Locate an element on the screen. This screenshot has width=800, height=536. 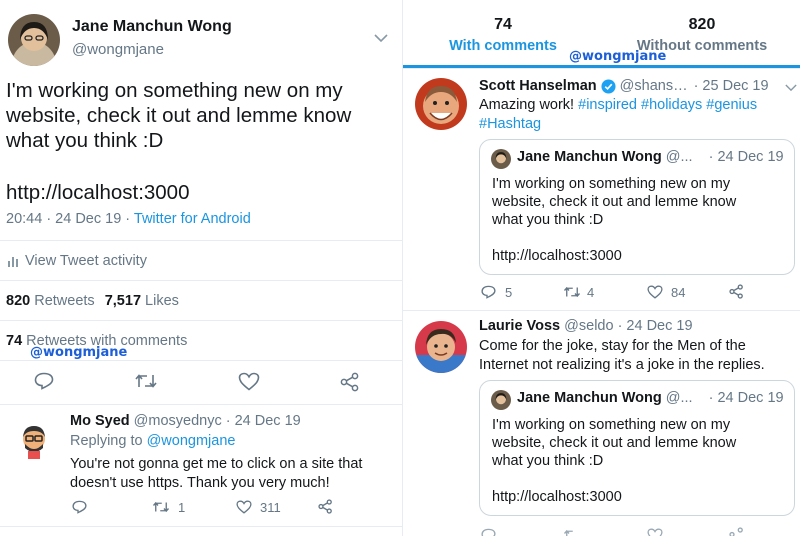
laurie-avatar is located at coordinates (441, 347).